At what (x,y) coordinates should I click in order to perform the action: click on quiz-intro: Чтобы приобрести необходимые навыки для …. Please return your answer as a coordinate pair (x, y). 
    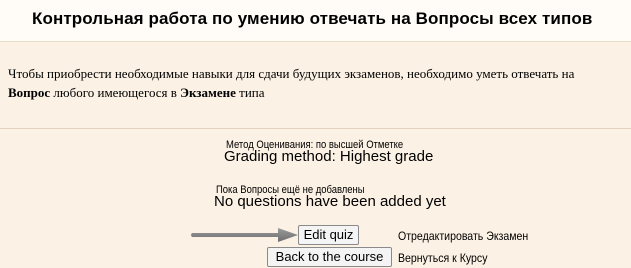
    Looking at the image, I should click on (313, 83).